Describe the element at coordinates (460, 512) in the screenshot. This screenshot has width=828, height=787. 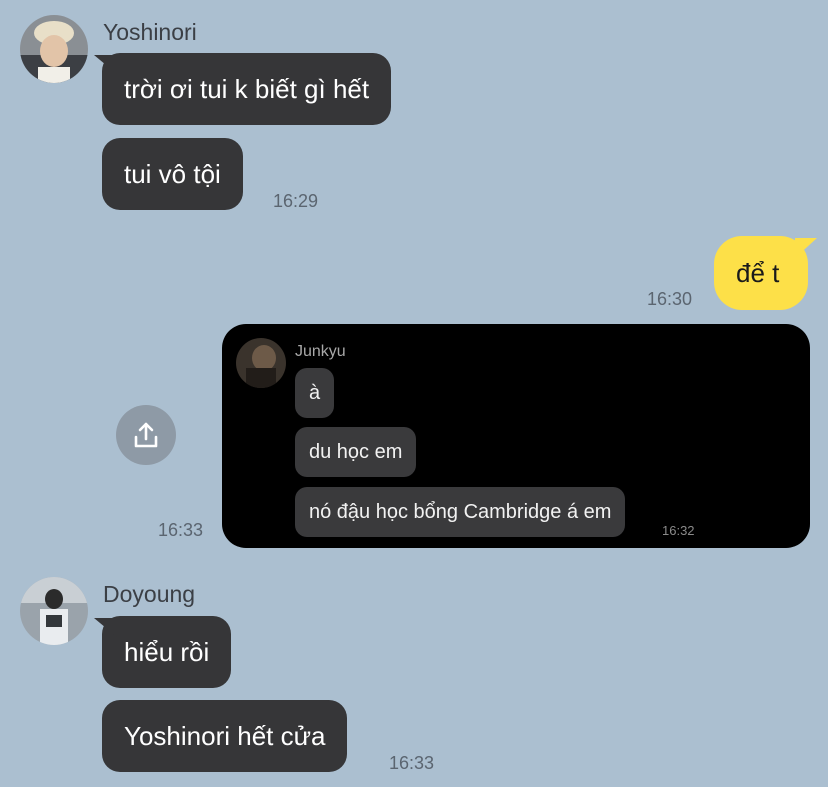
I see `inner-message-bubble: nó đậu học bổng Cambridge á em` at that location.